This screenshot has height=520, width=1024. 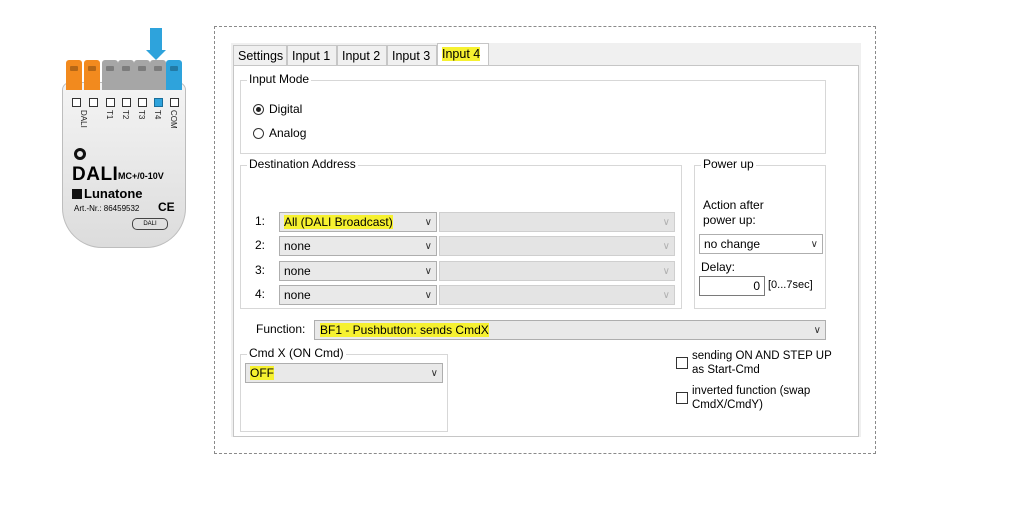 What do you see at coordinates (732, 244) in the screenshot?
I see `power-up-action-value: no change` at bounding box center [732, 244].